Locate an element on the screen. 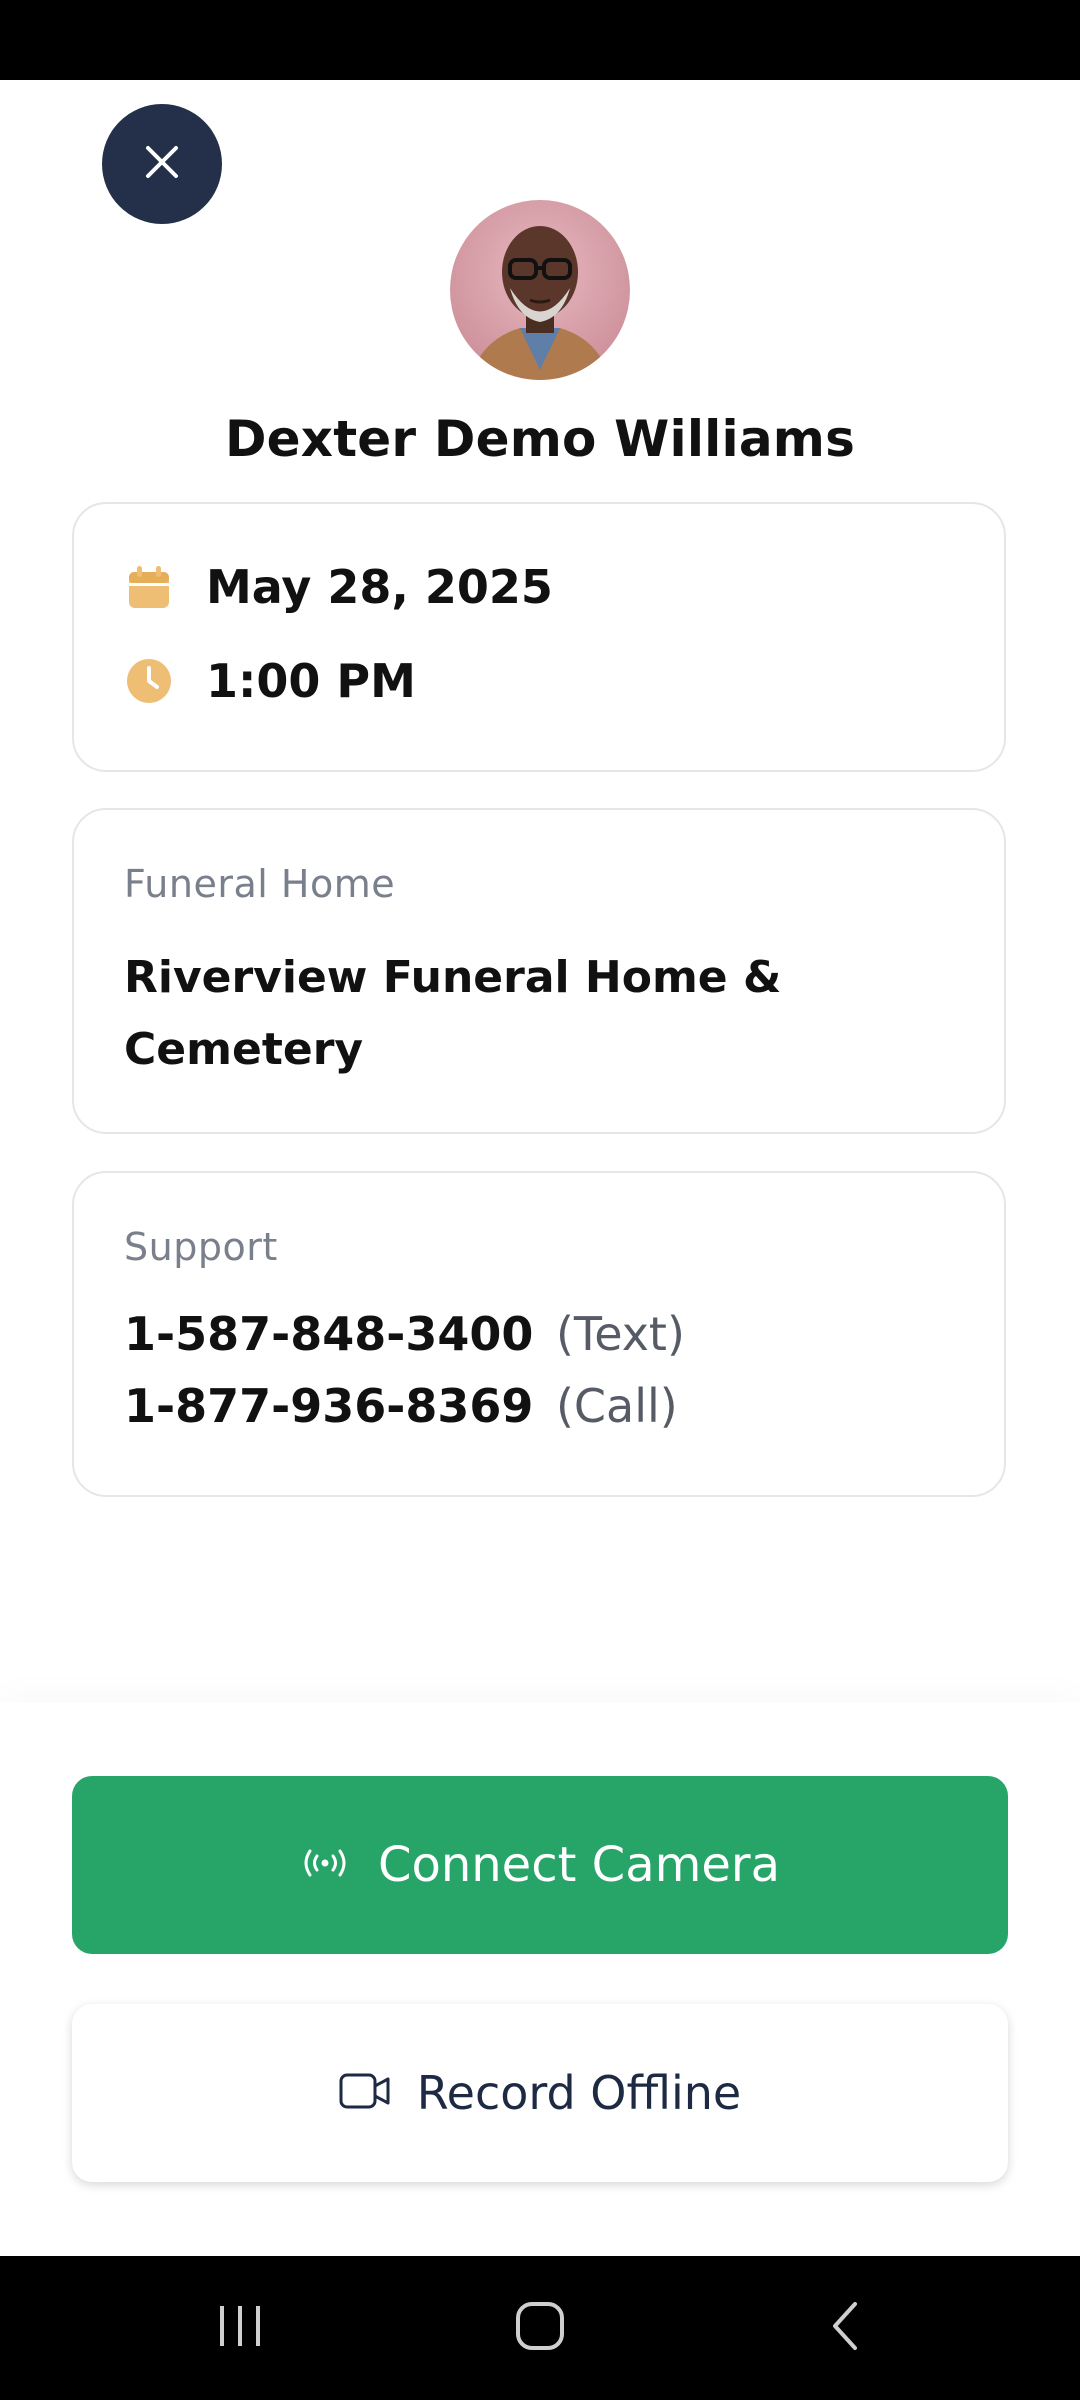 Image resolution: width=1080 pixels, height=2400 pixels. recents-icon is located at coordinates (240, 2328).